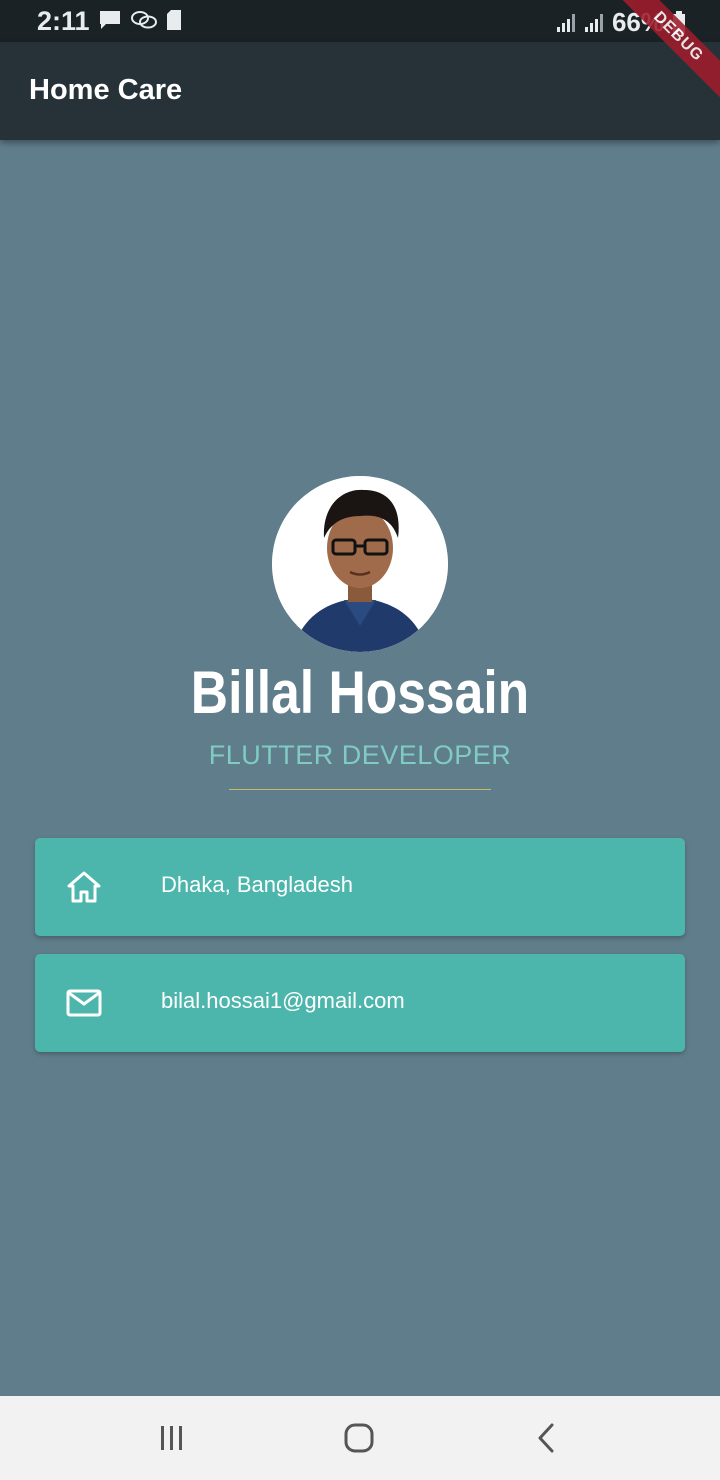 Image resolution: width=720 pixels, height=1480 pixels. I want to click on battery-percent: 66%, so click(637, 22).